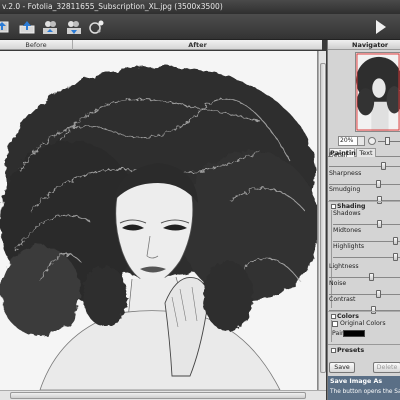 Image resolution: width=400 pixels, height=400 pixels. I want to click on view-tabs: Before After, so click(161, 45).